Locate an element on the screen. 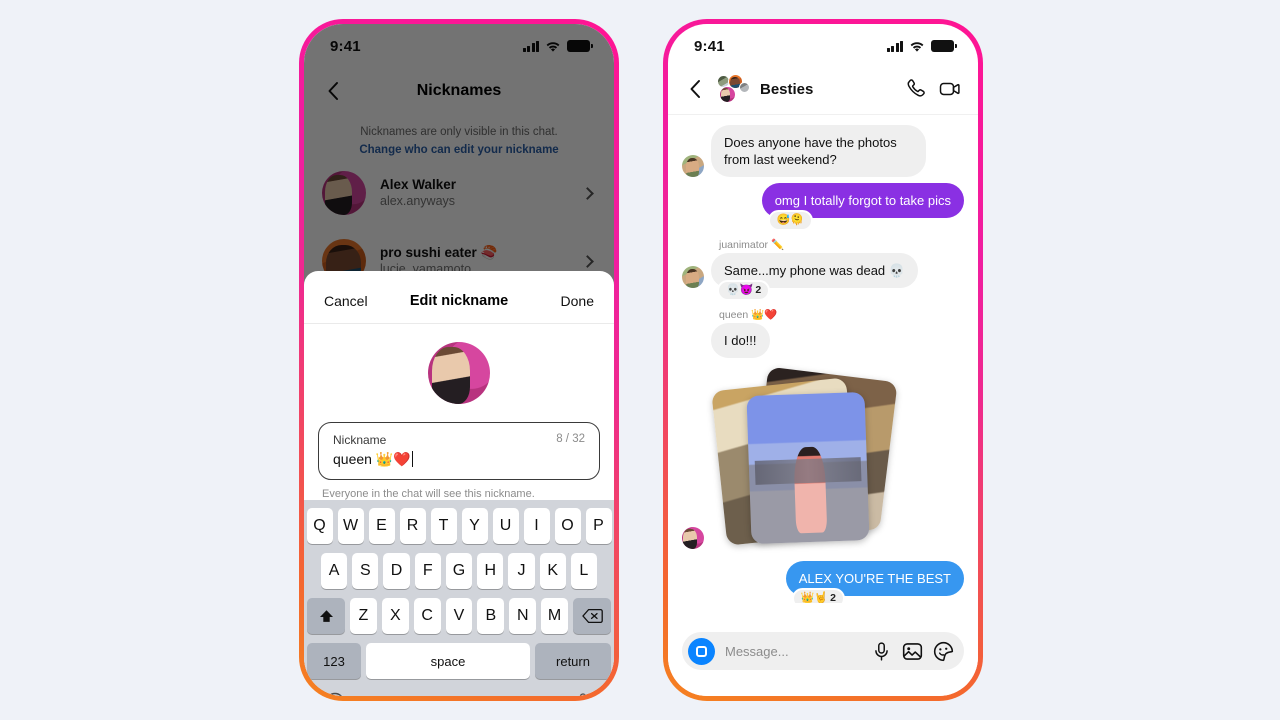 This screenshot has width=1280, height=720. key-w: W is located at coordinates (350, 526).